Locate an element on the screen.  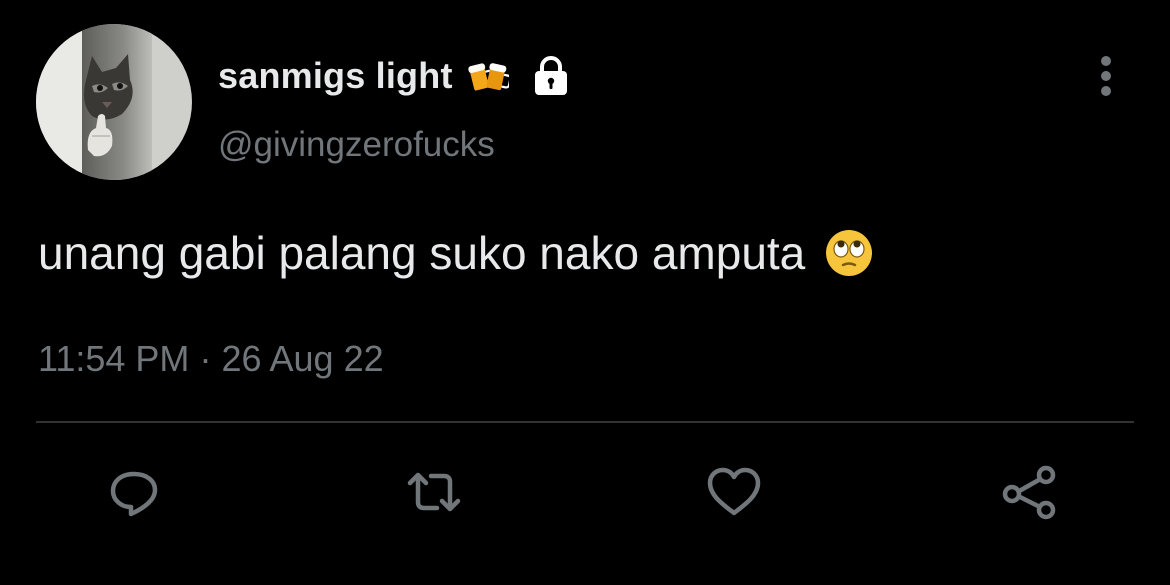
tweet-text-content: unang gabi palang suko nako amputa is located at coordinates (422, 253).